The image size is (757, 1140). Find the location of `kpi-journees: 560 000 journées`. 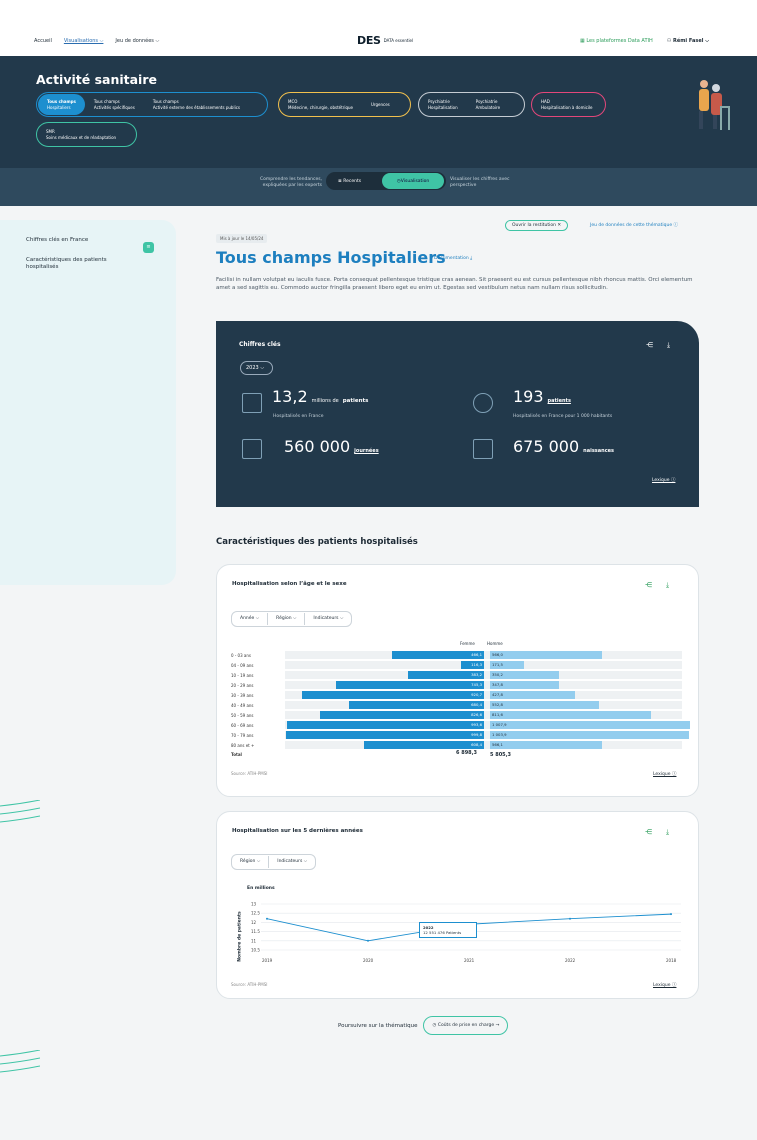

kpi-journees: 560 000 journées is located at coordinates (331, 446).